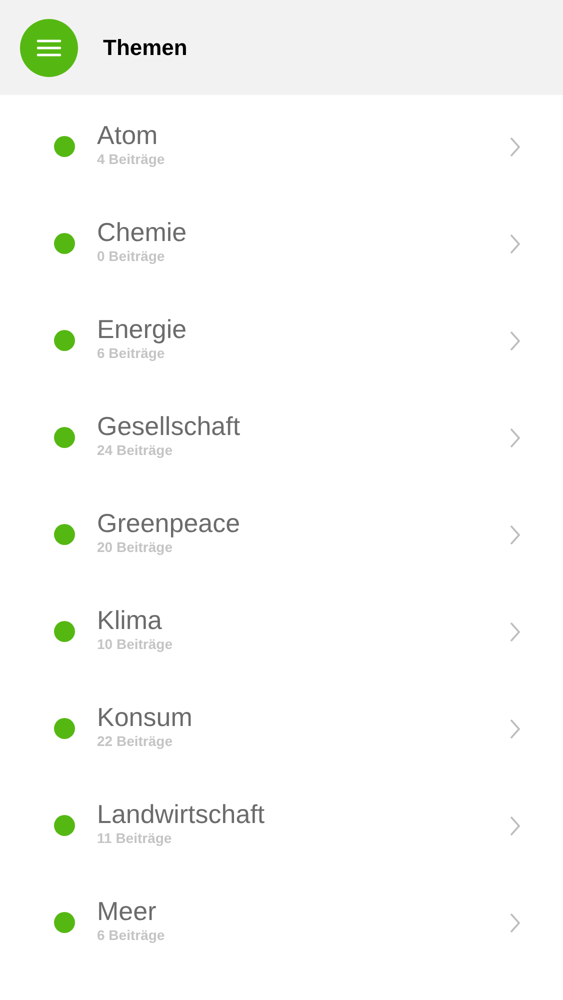 The width and height of the screenshot is (563, 1000). I want to click on topic-title: Konsum, so click(145, 717).